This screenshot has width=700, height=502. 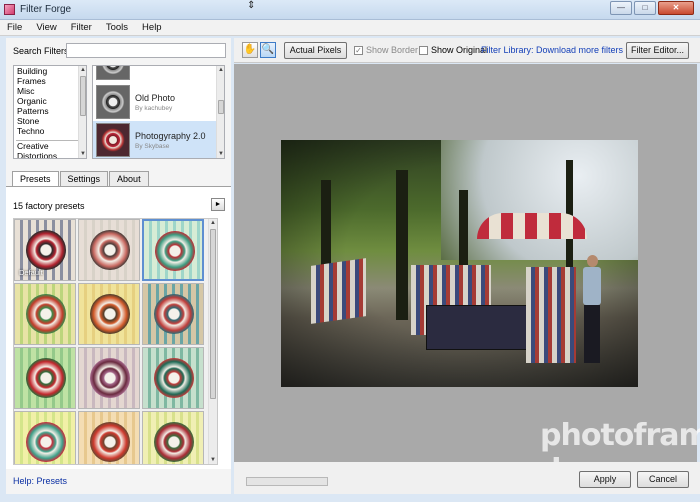 What do you see at coordinates (49, 206) in the screenshot?
I see `preset-count: 15 factory presets` at bounding box center [49, 206].